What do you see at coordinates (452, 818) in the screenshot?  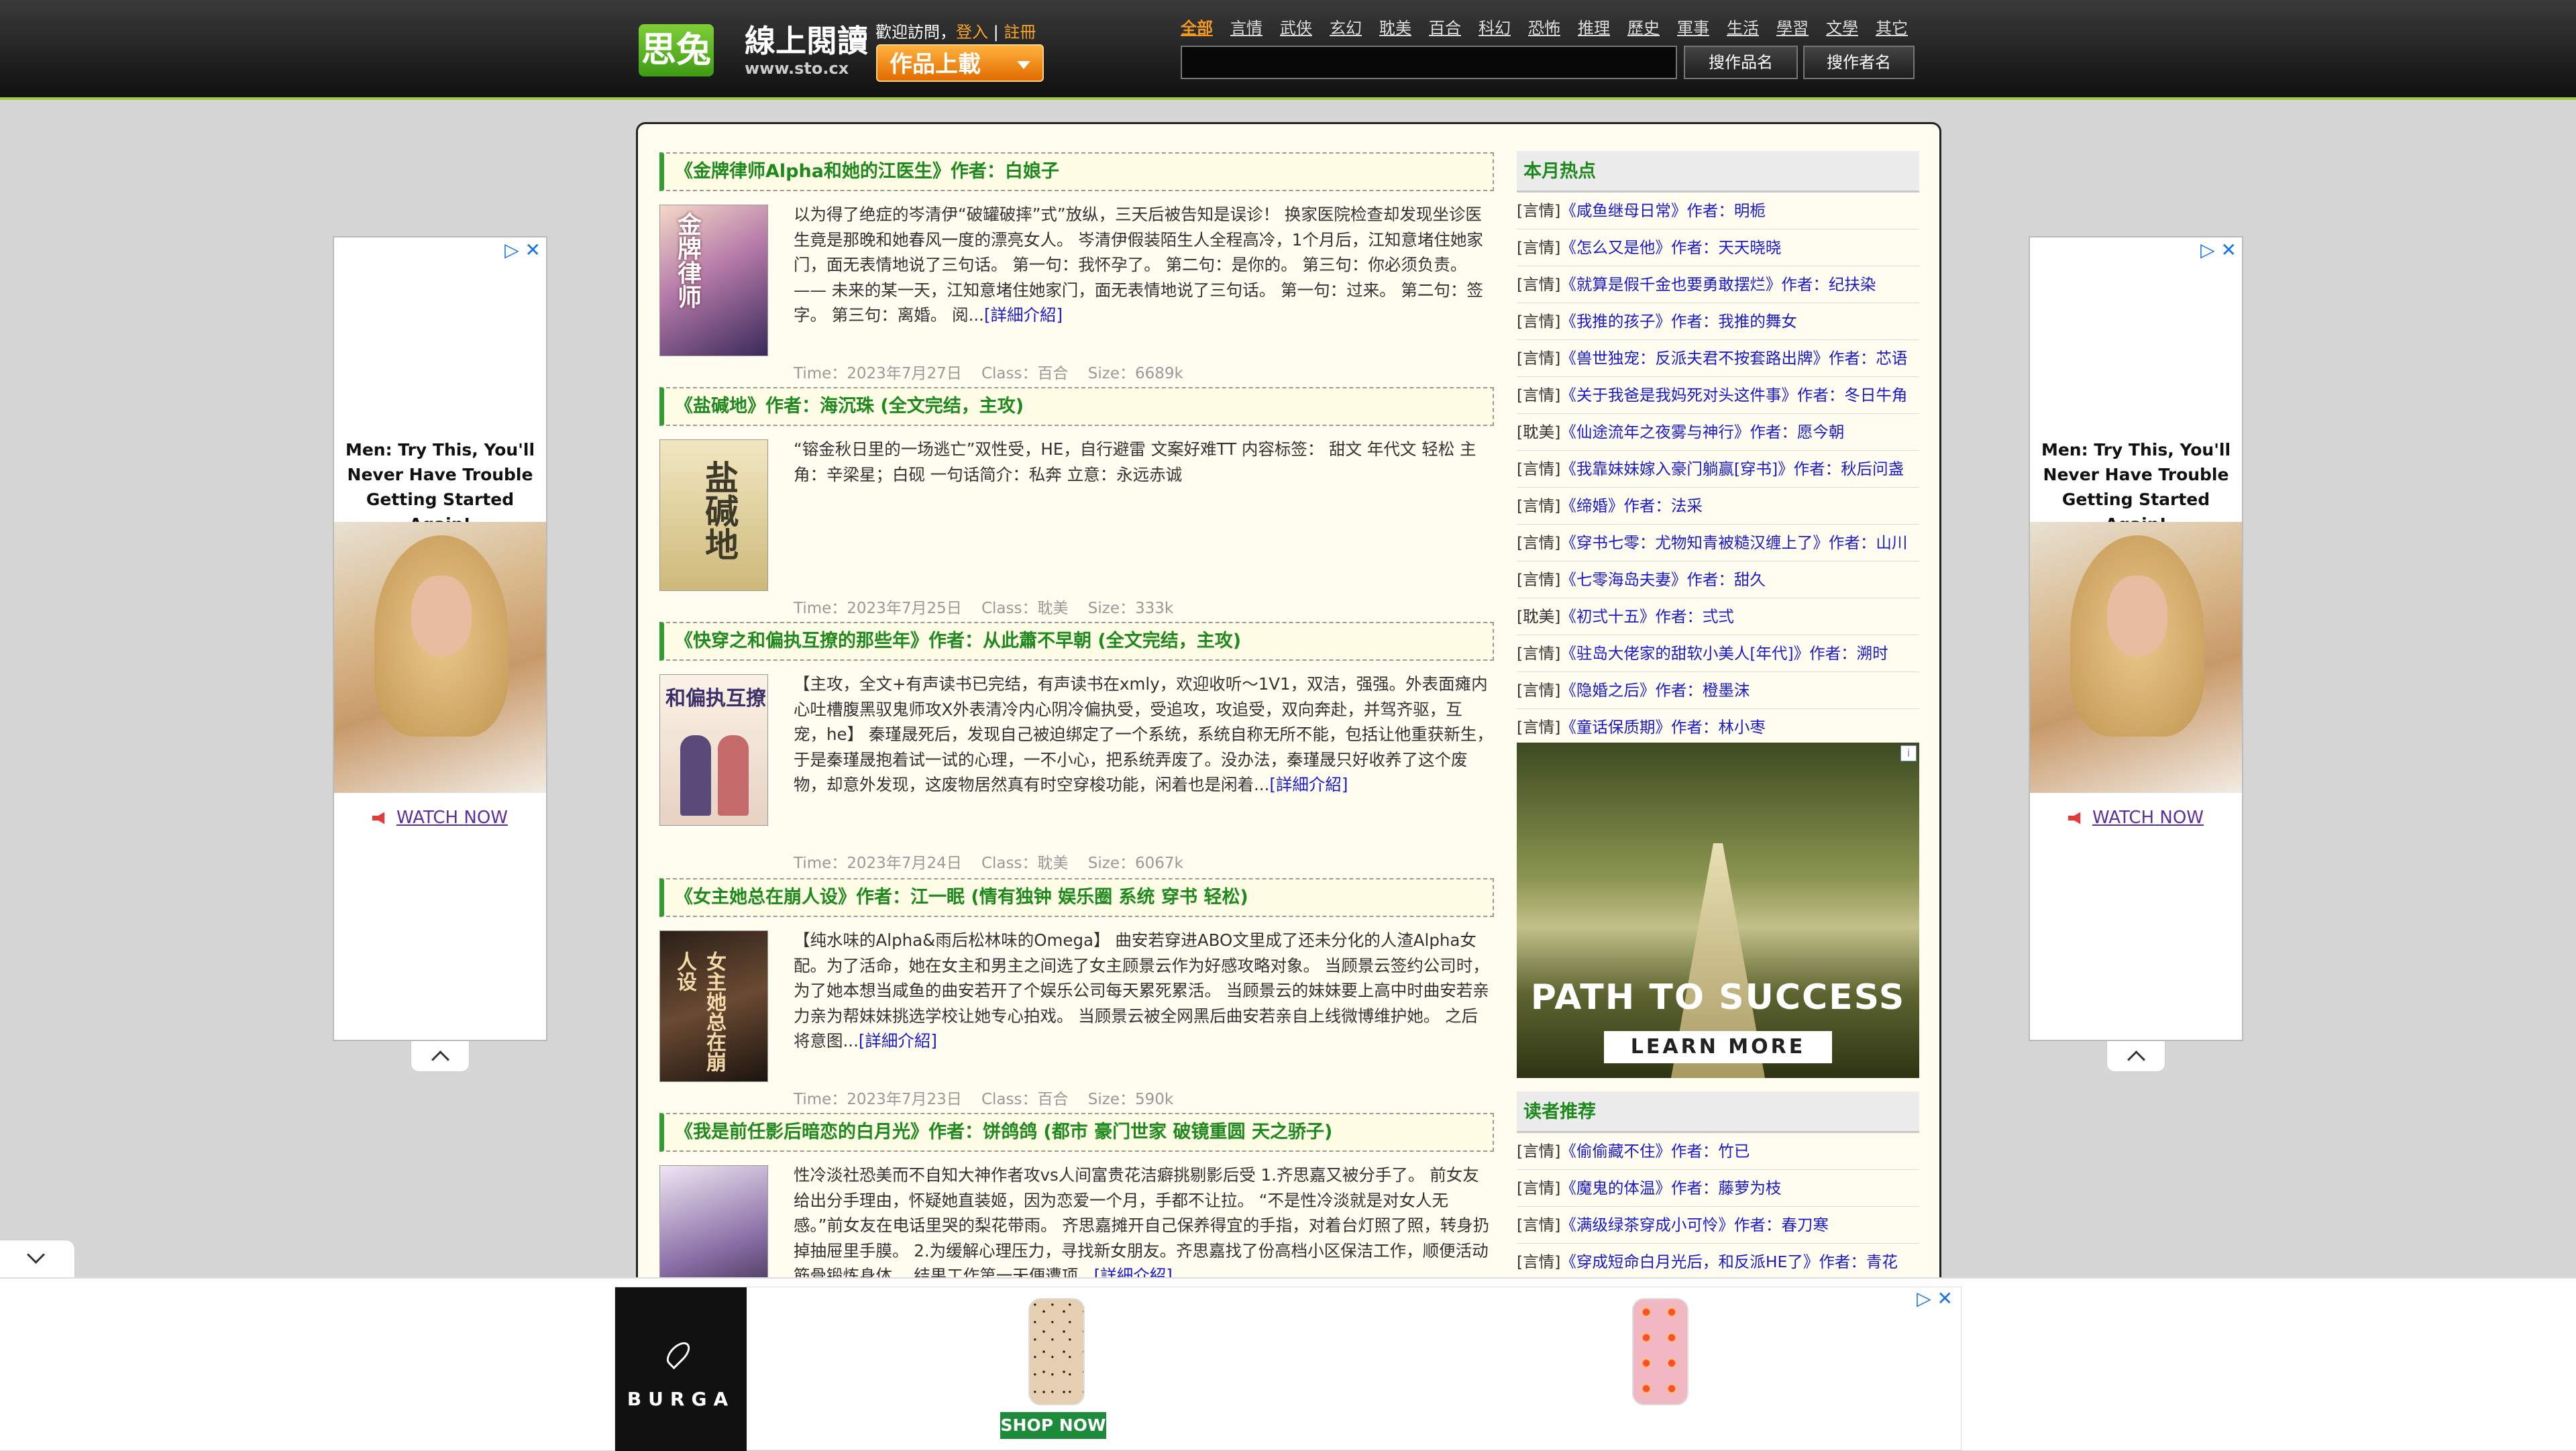 I see `ad-cta-label: WATCH NOW` at bounding box center [452, 818].